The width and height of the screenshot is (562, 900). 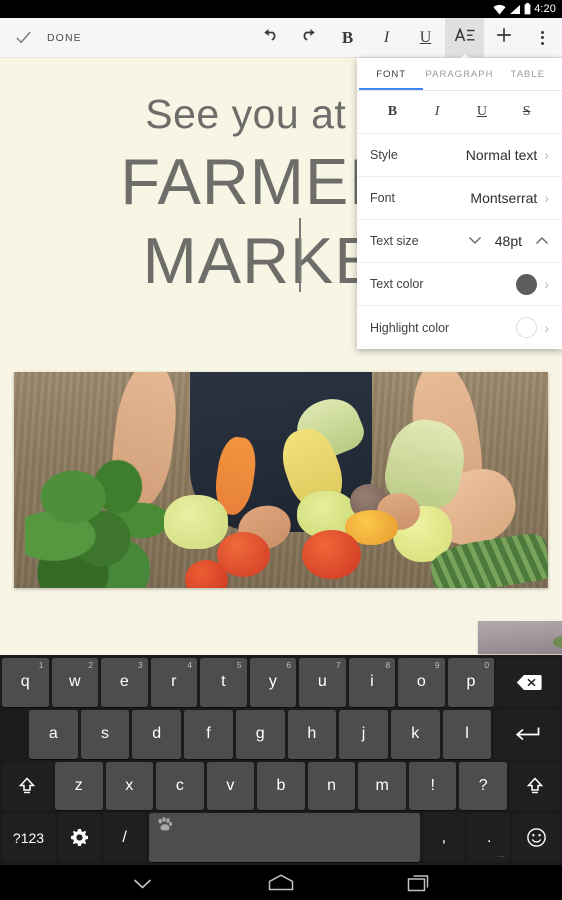 What do you see at coordinates (53, 734) in the screenshot?
I see `key-a: a` at bounding box center [53, 734].